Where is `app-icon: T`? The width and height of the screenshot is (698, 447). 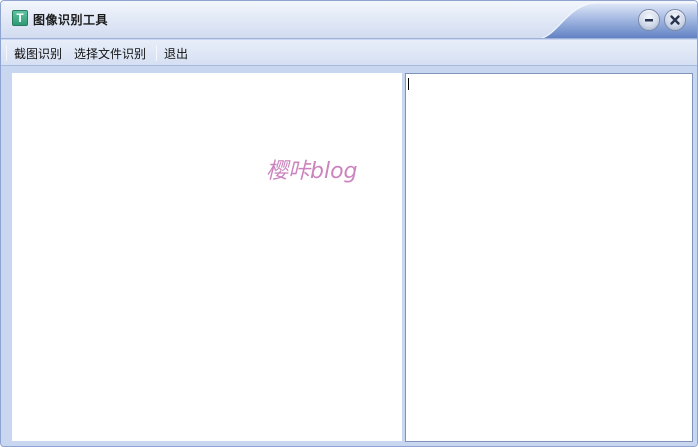
app-icon: T is located at coordinates (20, 18).